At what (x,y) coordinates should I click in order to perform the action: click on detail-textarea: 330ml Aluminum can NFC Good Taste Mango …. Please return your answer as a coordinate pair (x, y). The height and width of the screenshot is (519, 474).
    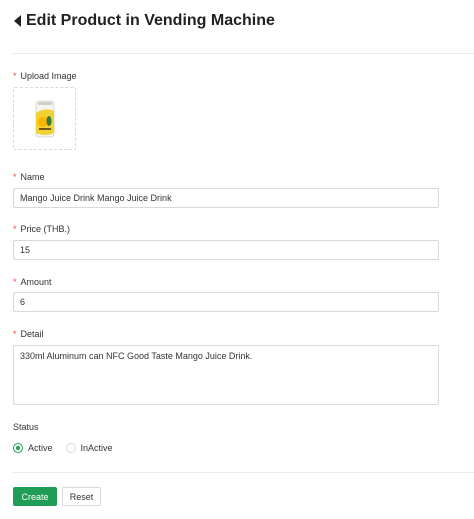
    Looking at the image, I should click on (226, 375).